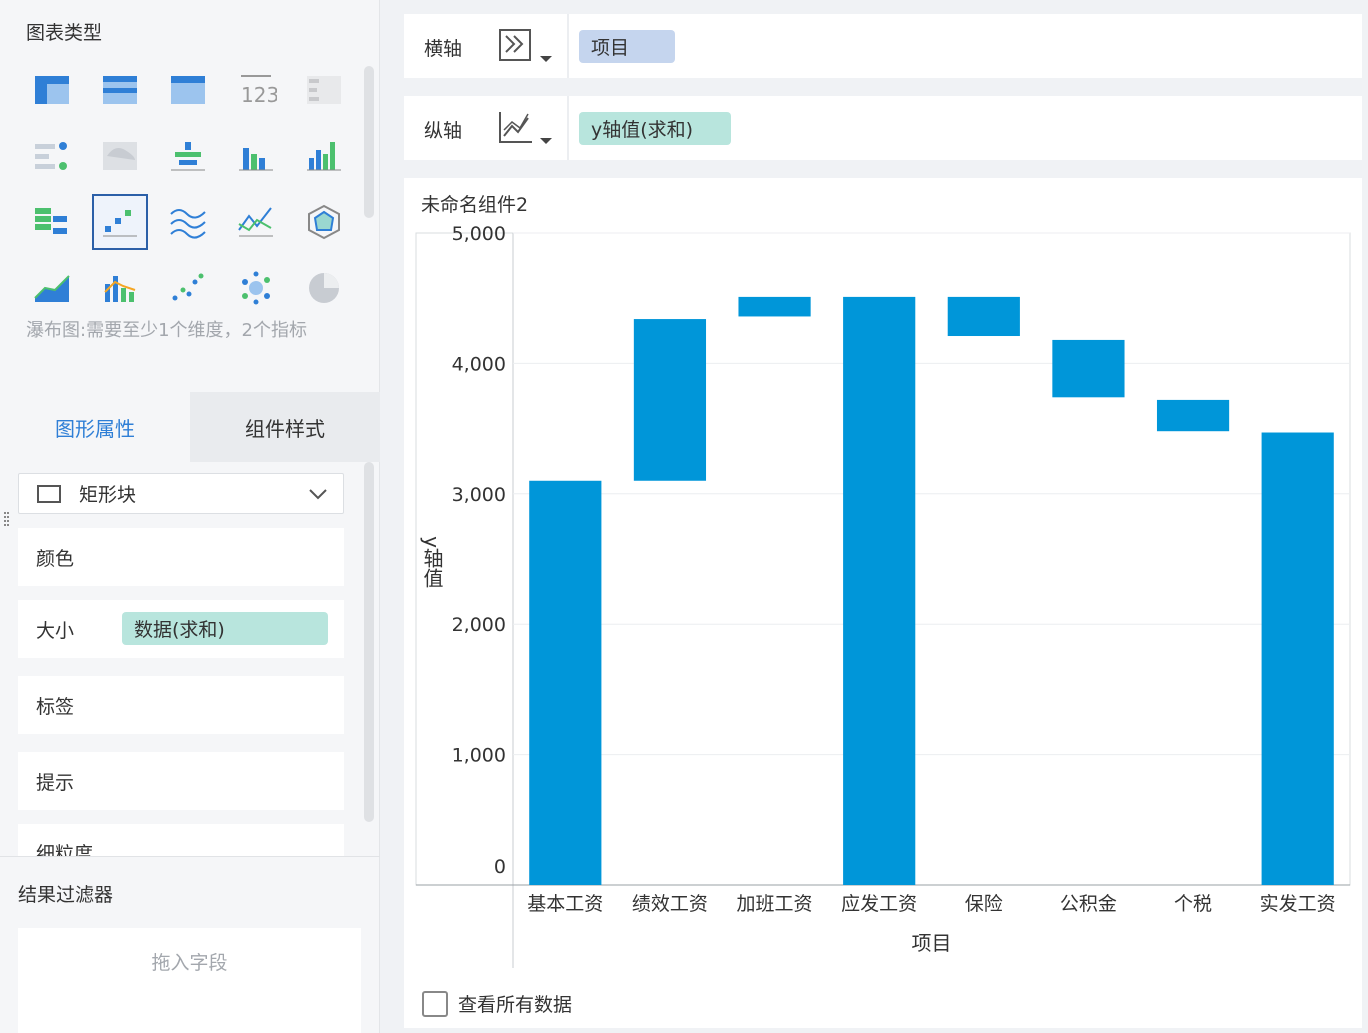 Image resolution: width=1368 pixels, height=1033 pixels. I want to click on x-tick-label: 应发工资, so click(879, 904).